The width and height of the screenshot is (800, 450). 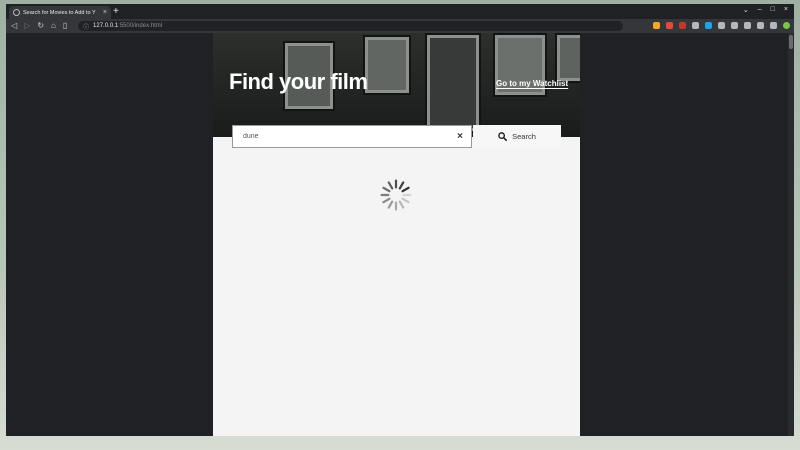 I want to click on search-input, so click(x=349, y=136).